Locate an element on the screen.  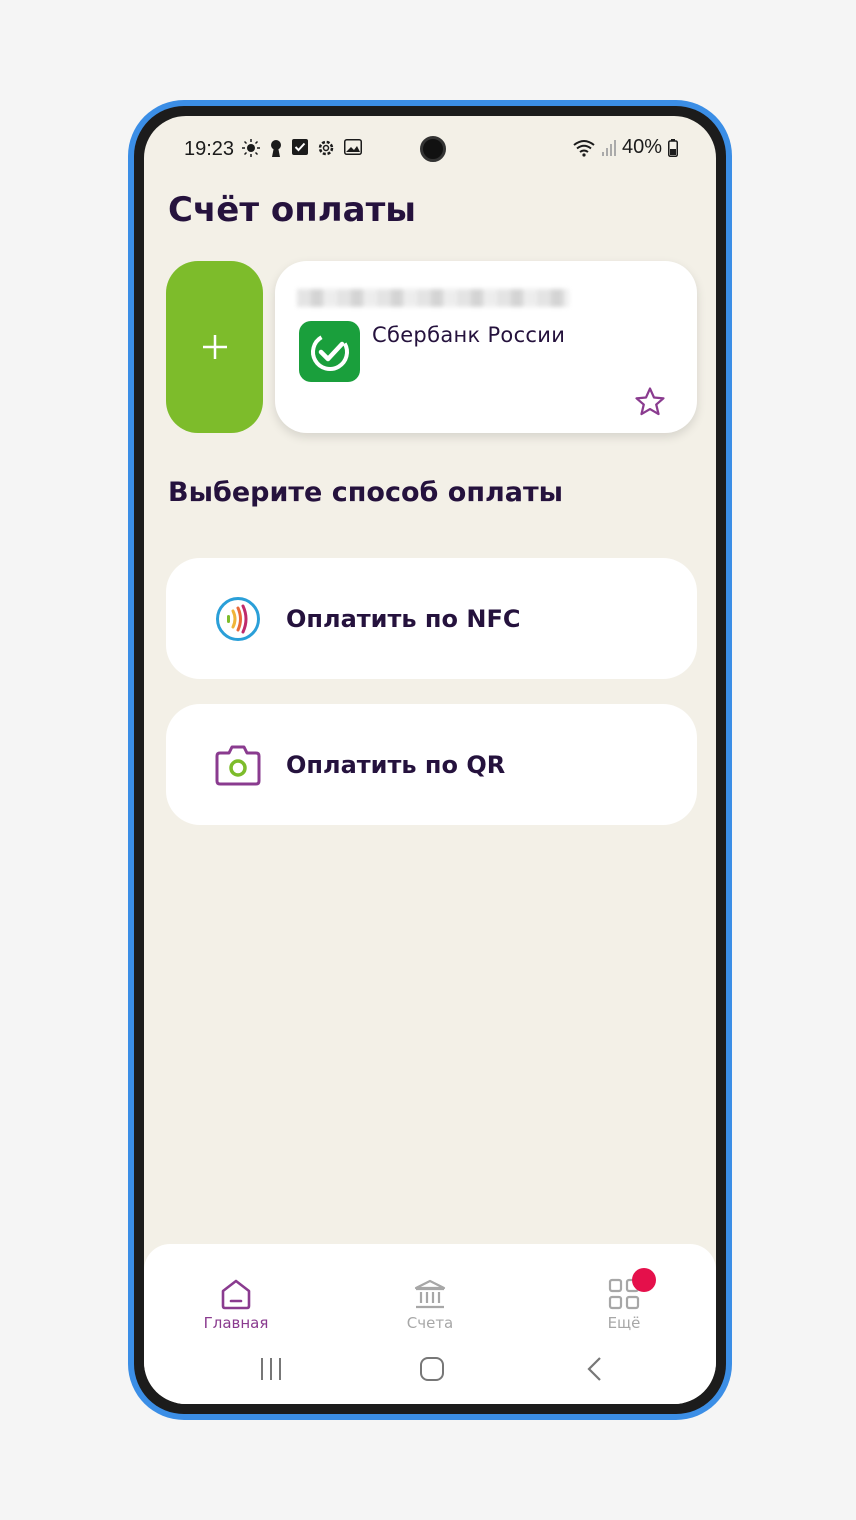
sun-icon is located at coordinates (251, 148).